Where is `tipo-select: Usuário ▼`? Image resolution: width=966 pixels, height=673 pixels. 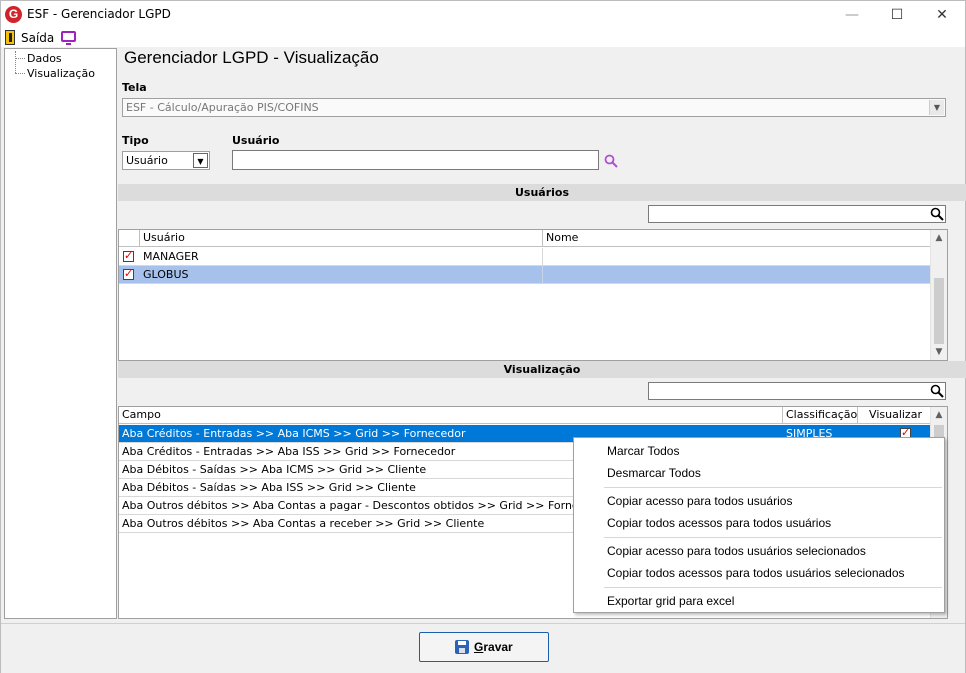 tipo-select: Usuário ▼ is located at coordinates (166, 160).